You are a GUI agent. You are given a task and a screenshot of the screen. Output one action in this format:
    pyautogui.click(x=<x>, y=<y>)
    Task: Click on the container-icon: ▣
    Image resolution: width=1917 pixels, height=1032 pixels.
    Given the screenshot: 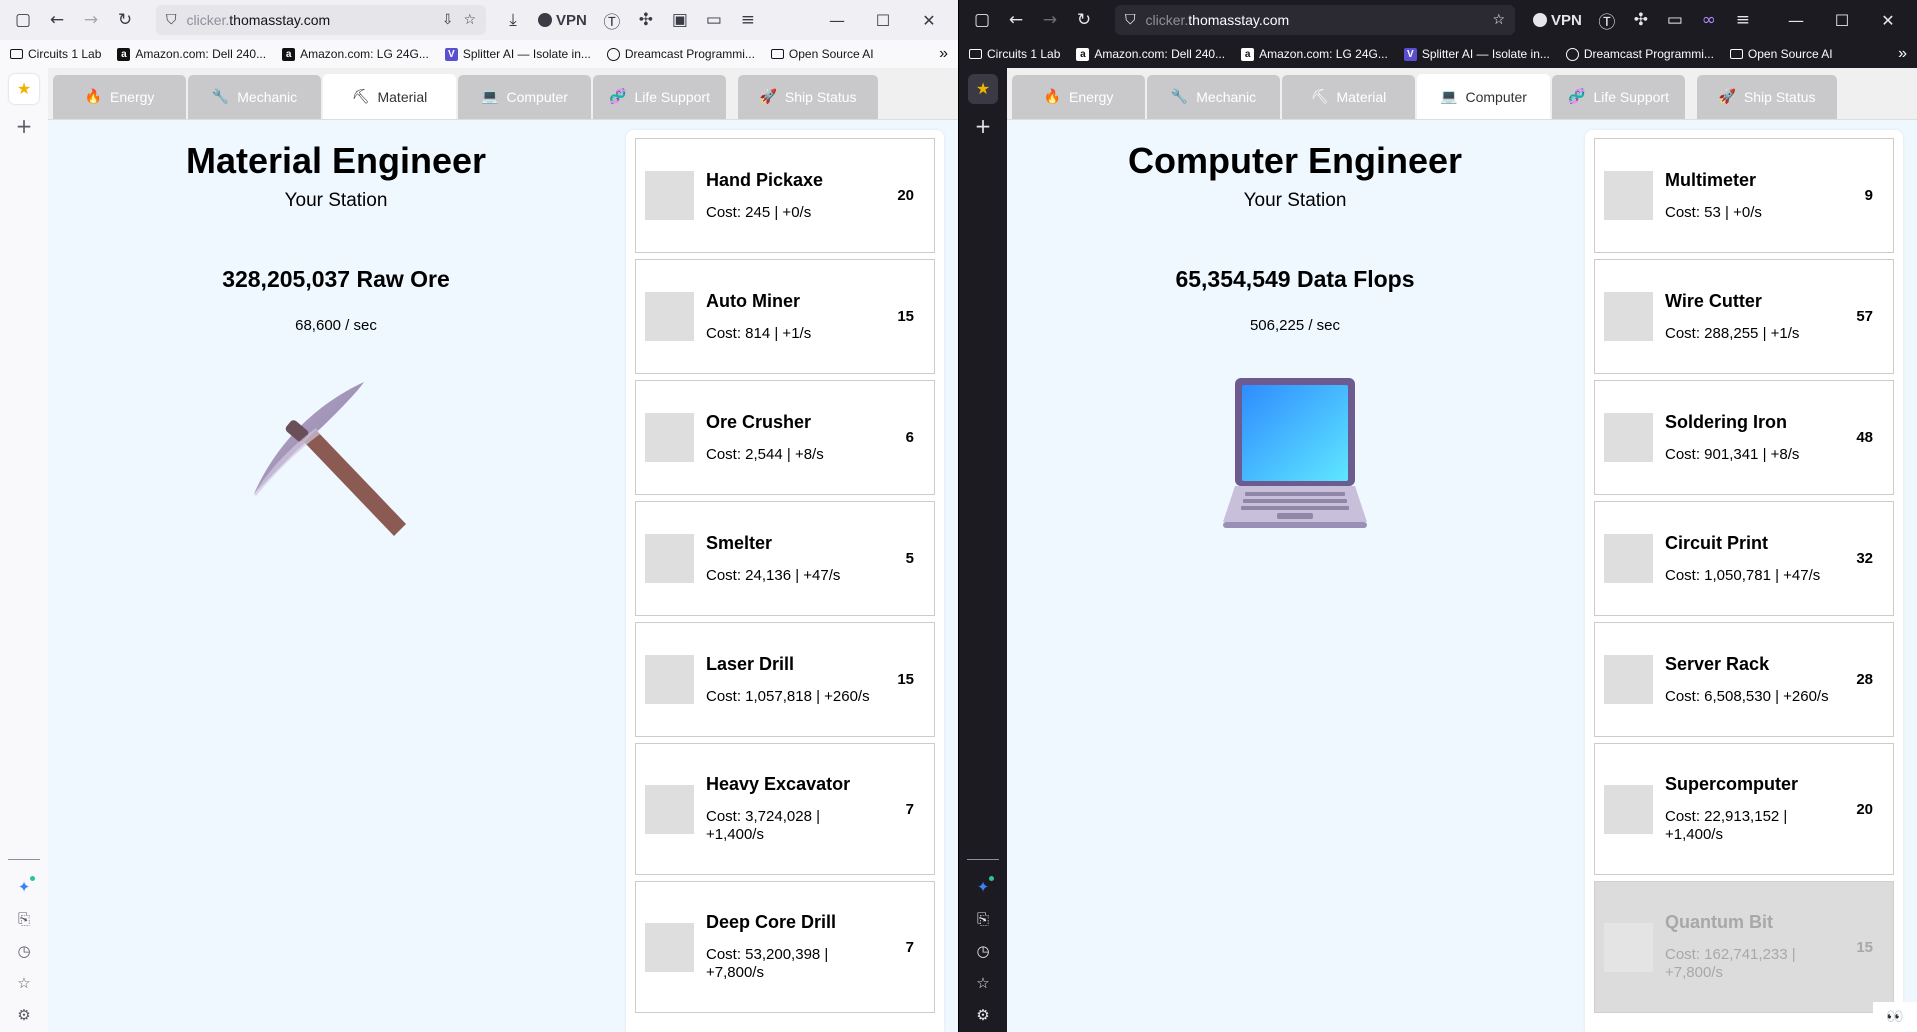 What is the action you would take?
    pyautogui.click(x=680, y=20)
    